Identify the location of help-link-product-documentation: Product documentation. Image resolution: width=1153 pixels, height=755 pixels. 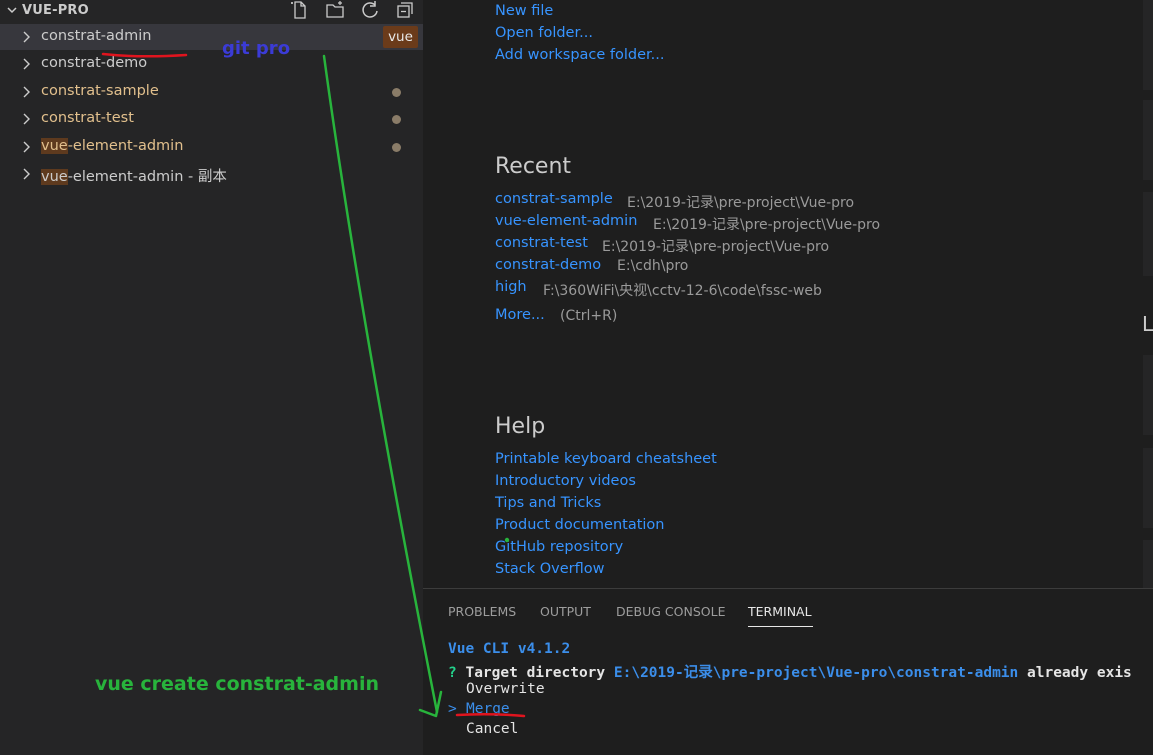
(579, 525).